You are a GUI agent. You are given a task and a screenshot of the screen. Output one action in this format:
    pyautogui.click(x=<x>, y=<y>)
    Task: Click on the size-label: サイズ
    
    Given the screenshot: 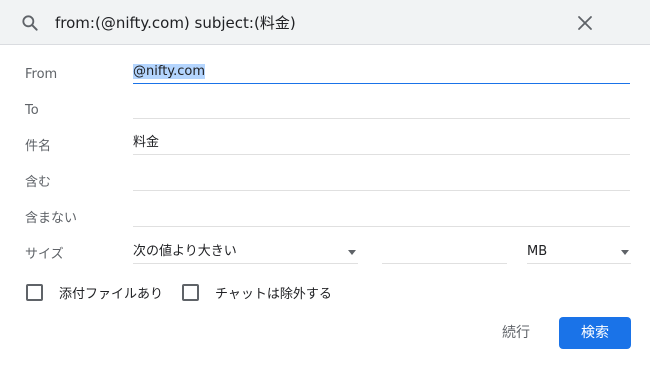 What is the action you would take?
    pyautogui.click(x=44, y=254)
    